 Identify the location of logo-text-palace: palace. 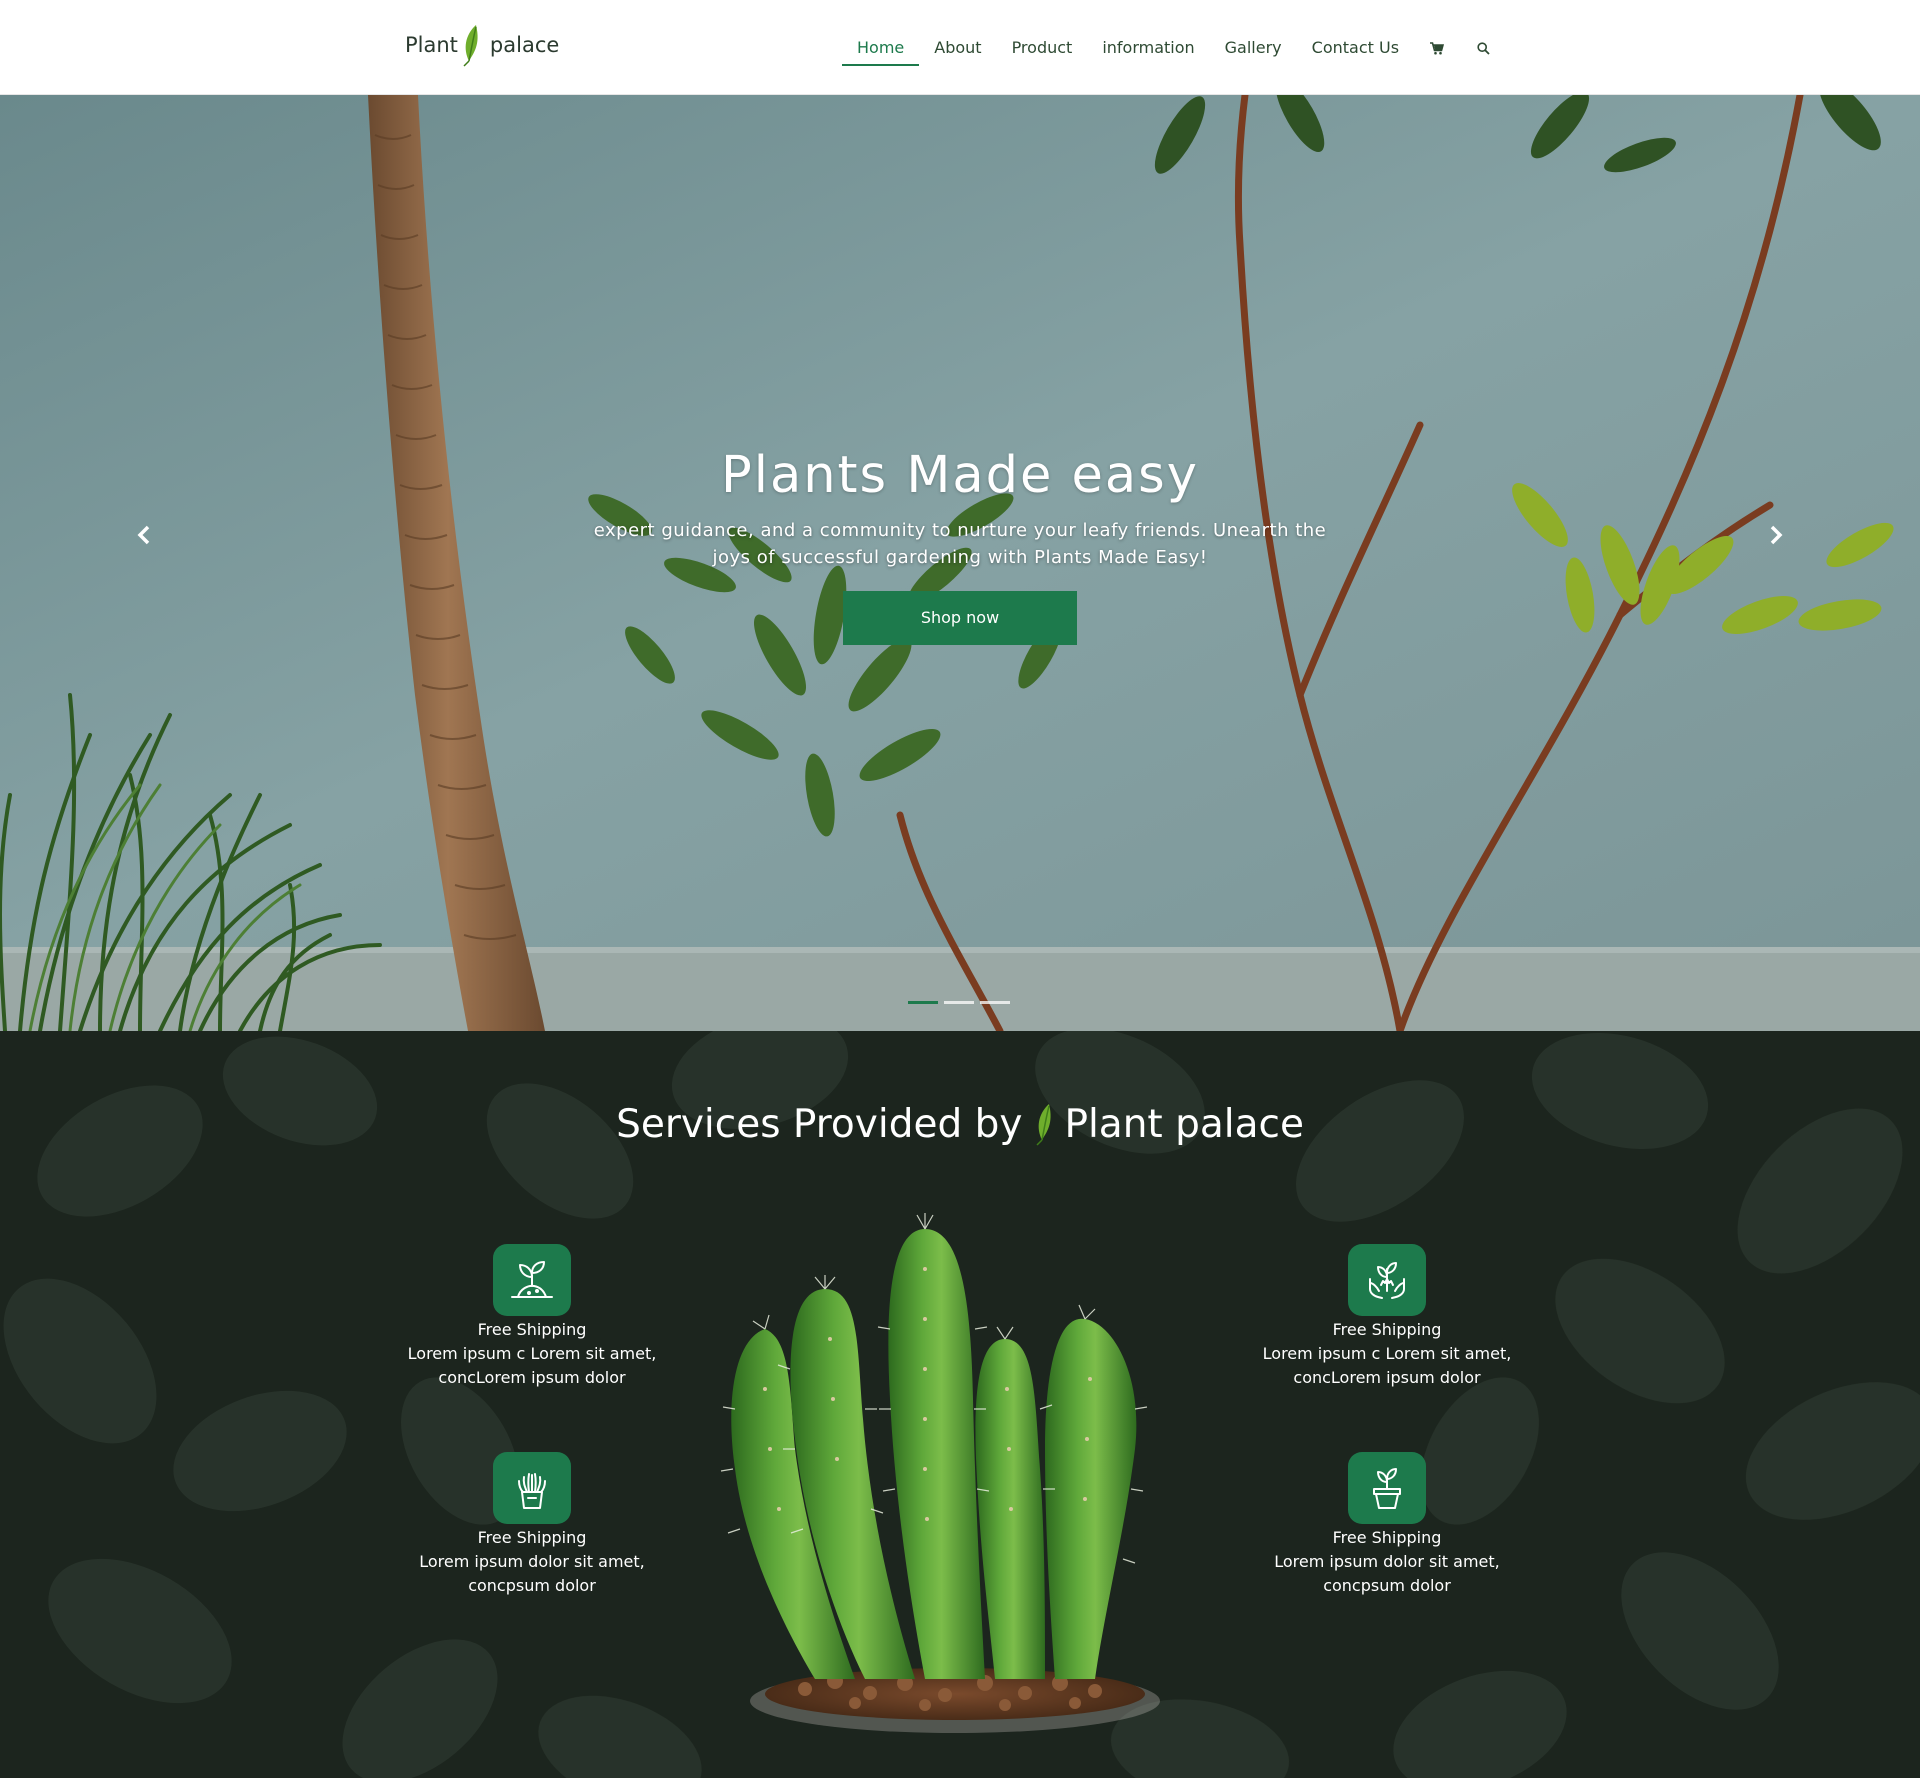
(524, 45).